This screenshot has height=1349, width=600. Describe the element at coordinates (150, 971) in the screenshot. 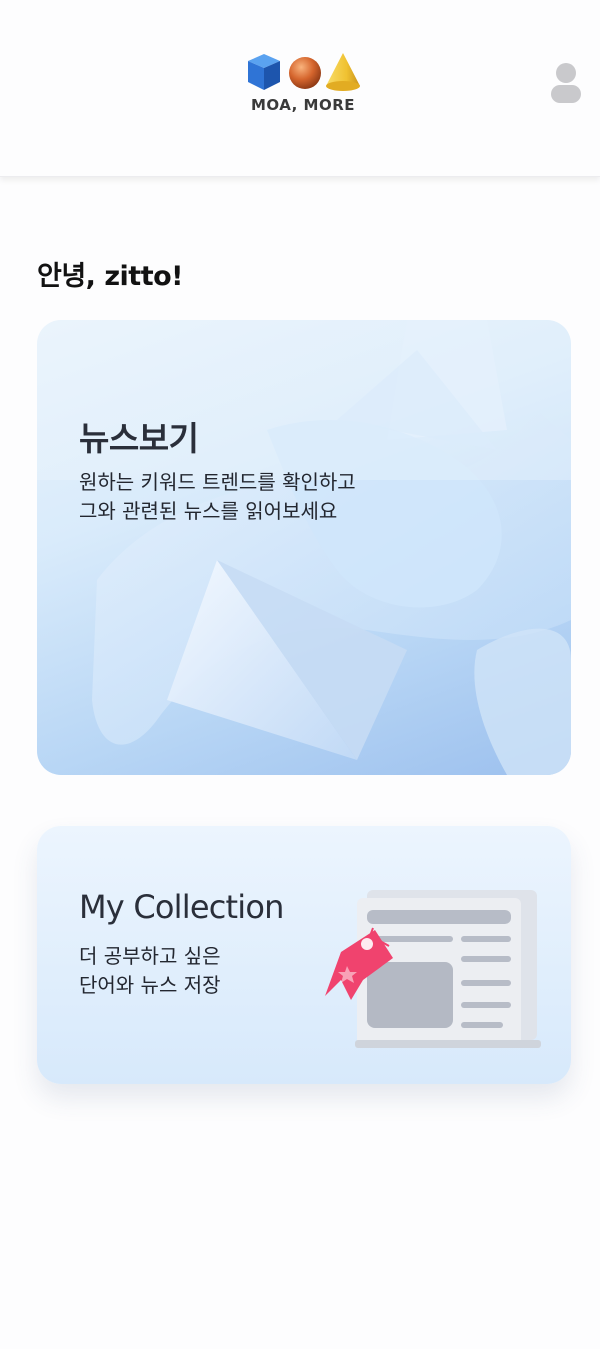

I see `collection-card-description: 더 공부하고 싶은 단어와 뉴스 저장` at that location.